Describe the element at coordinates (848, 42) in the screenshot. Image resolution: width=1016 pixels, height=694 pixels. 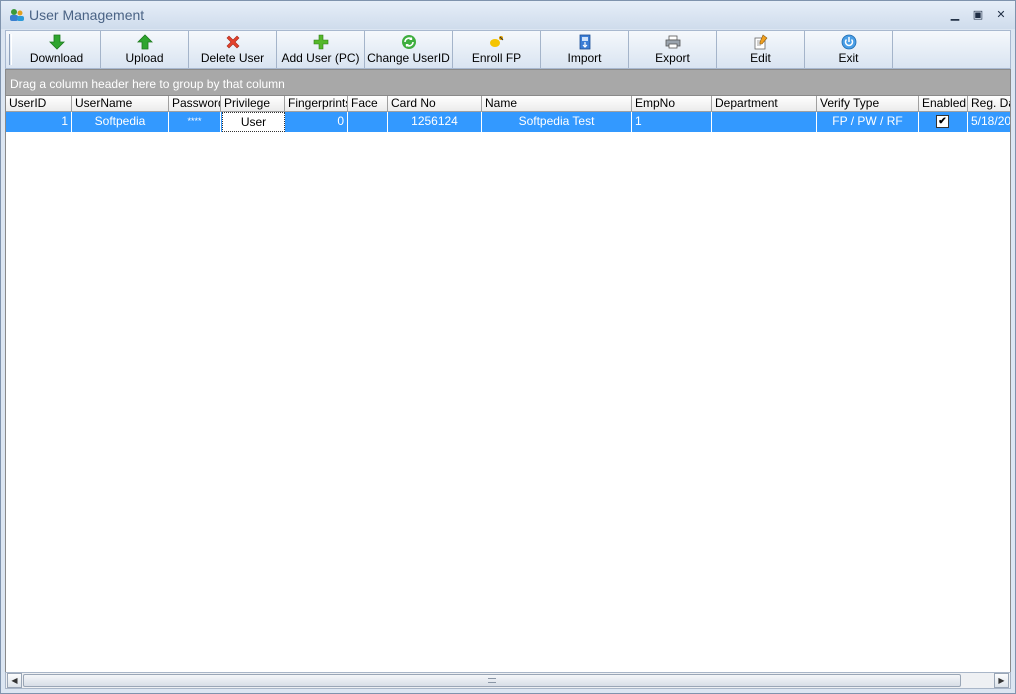
I see `power-icon` at that location.